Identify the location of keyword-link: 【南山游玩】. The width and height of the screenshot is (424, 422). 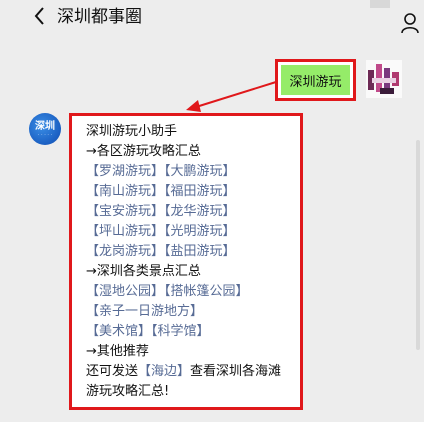
(125, 191).